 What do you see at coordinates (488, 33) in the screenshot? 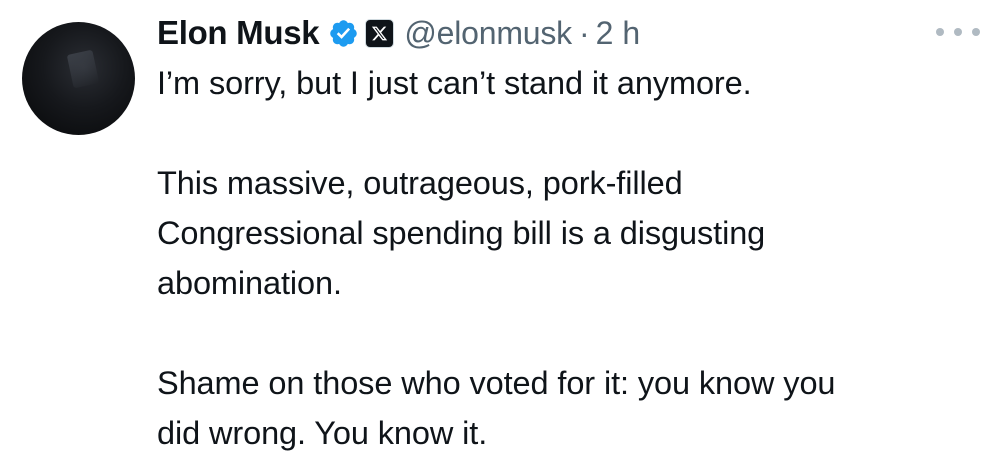
I see `author-handle: @elonmusk` at bounding box center [488, 33].